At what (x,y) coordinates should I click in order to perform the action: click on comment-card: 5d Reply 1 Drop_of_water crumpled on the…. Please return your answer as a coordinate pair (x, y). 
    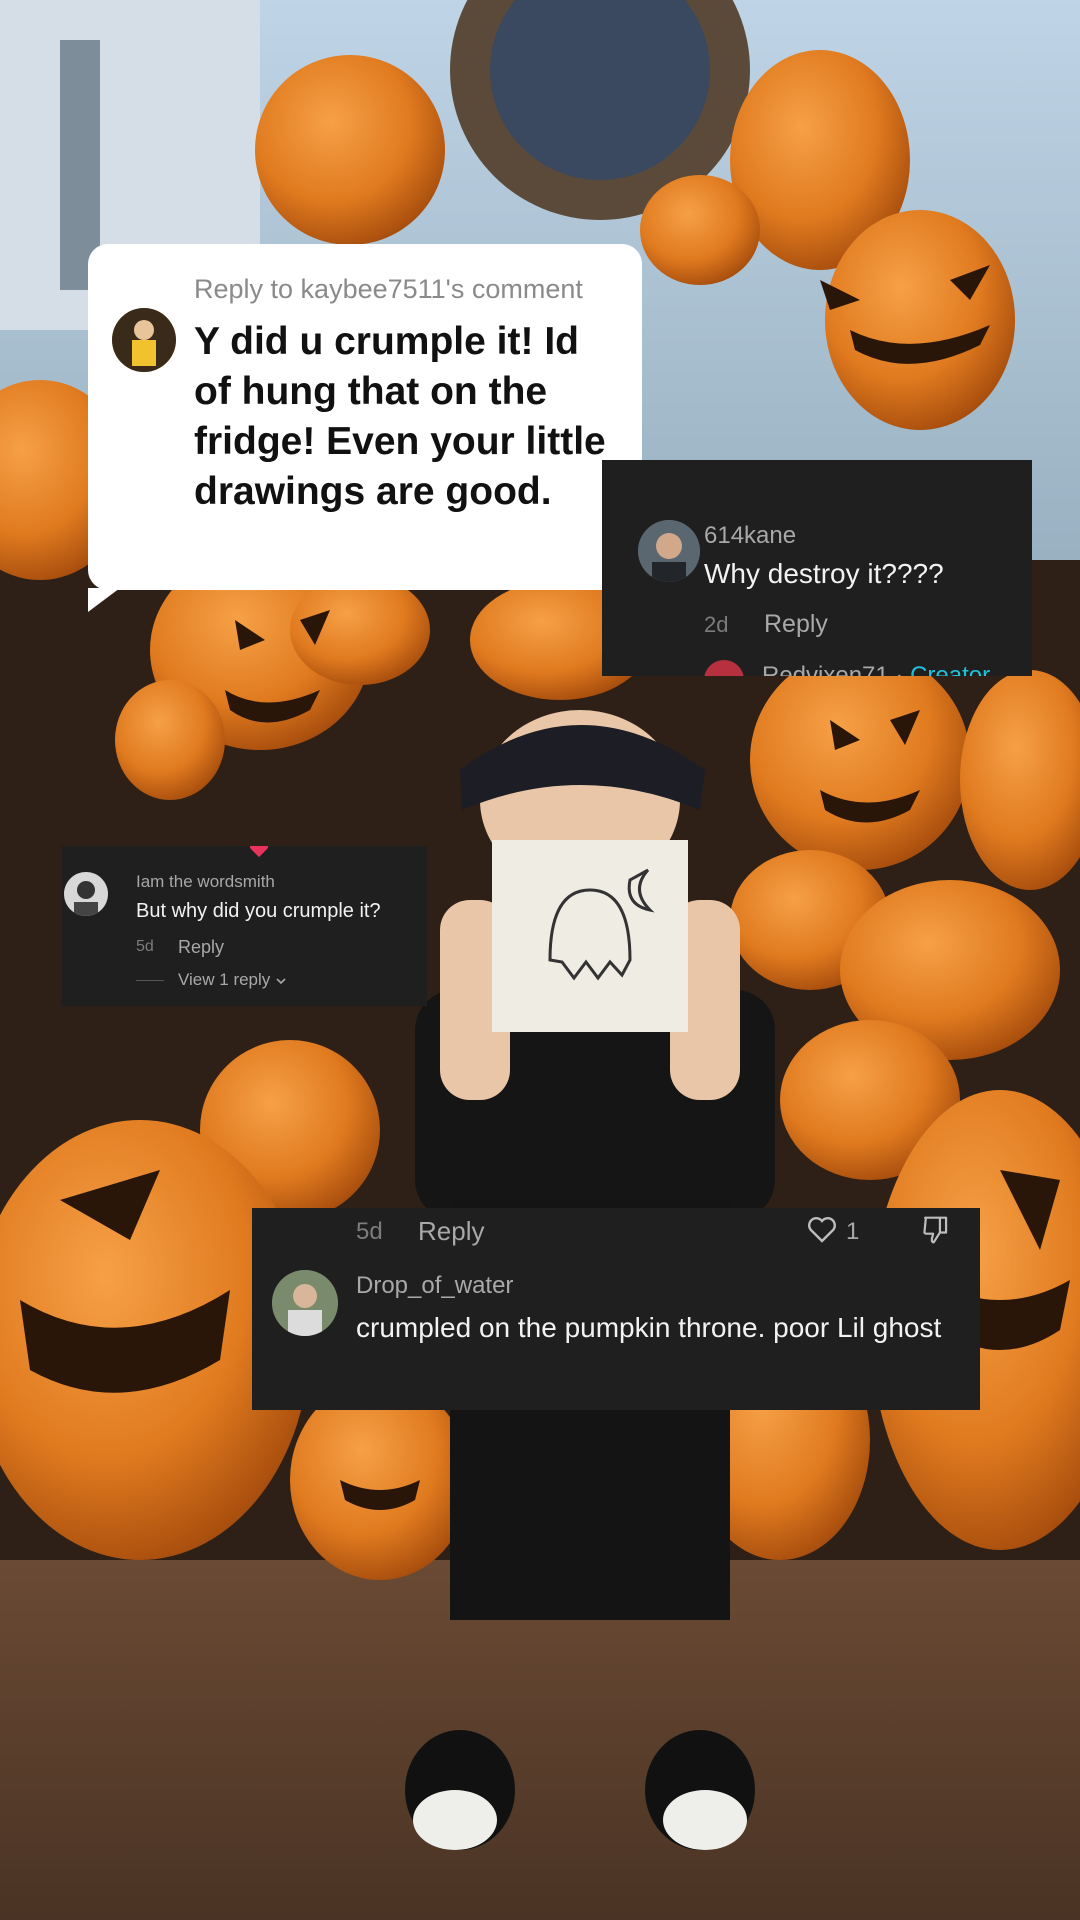
    Looking at the image, I should click on (616, 1309).